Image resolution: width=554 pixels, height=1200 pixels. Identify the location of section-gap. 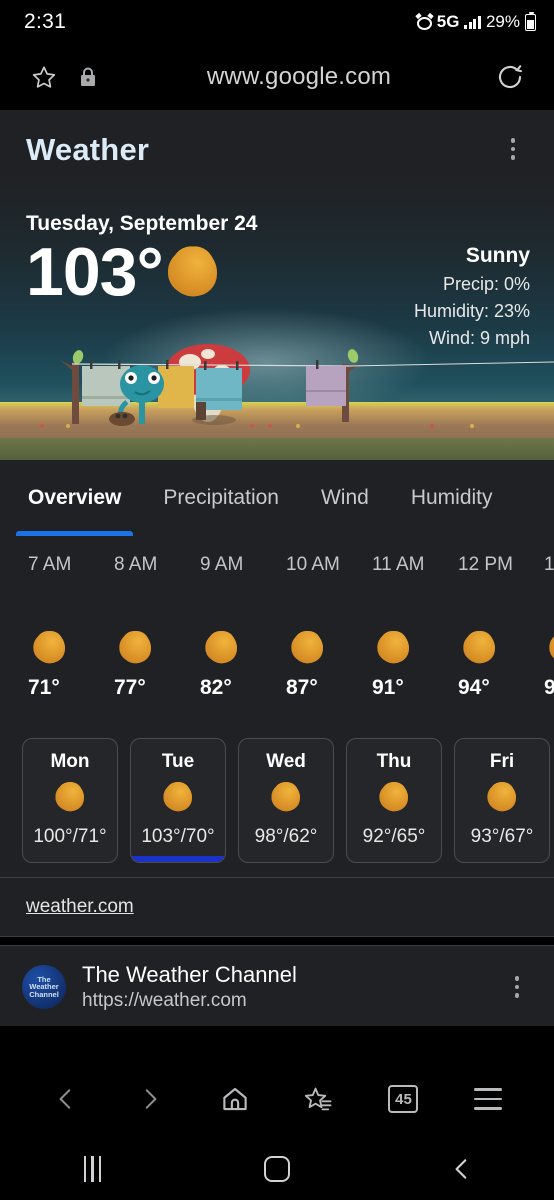
(277, 941).